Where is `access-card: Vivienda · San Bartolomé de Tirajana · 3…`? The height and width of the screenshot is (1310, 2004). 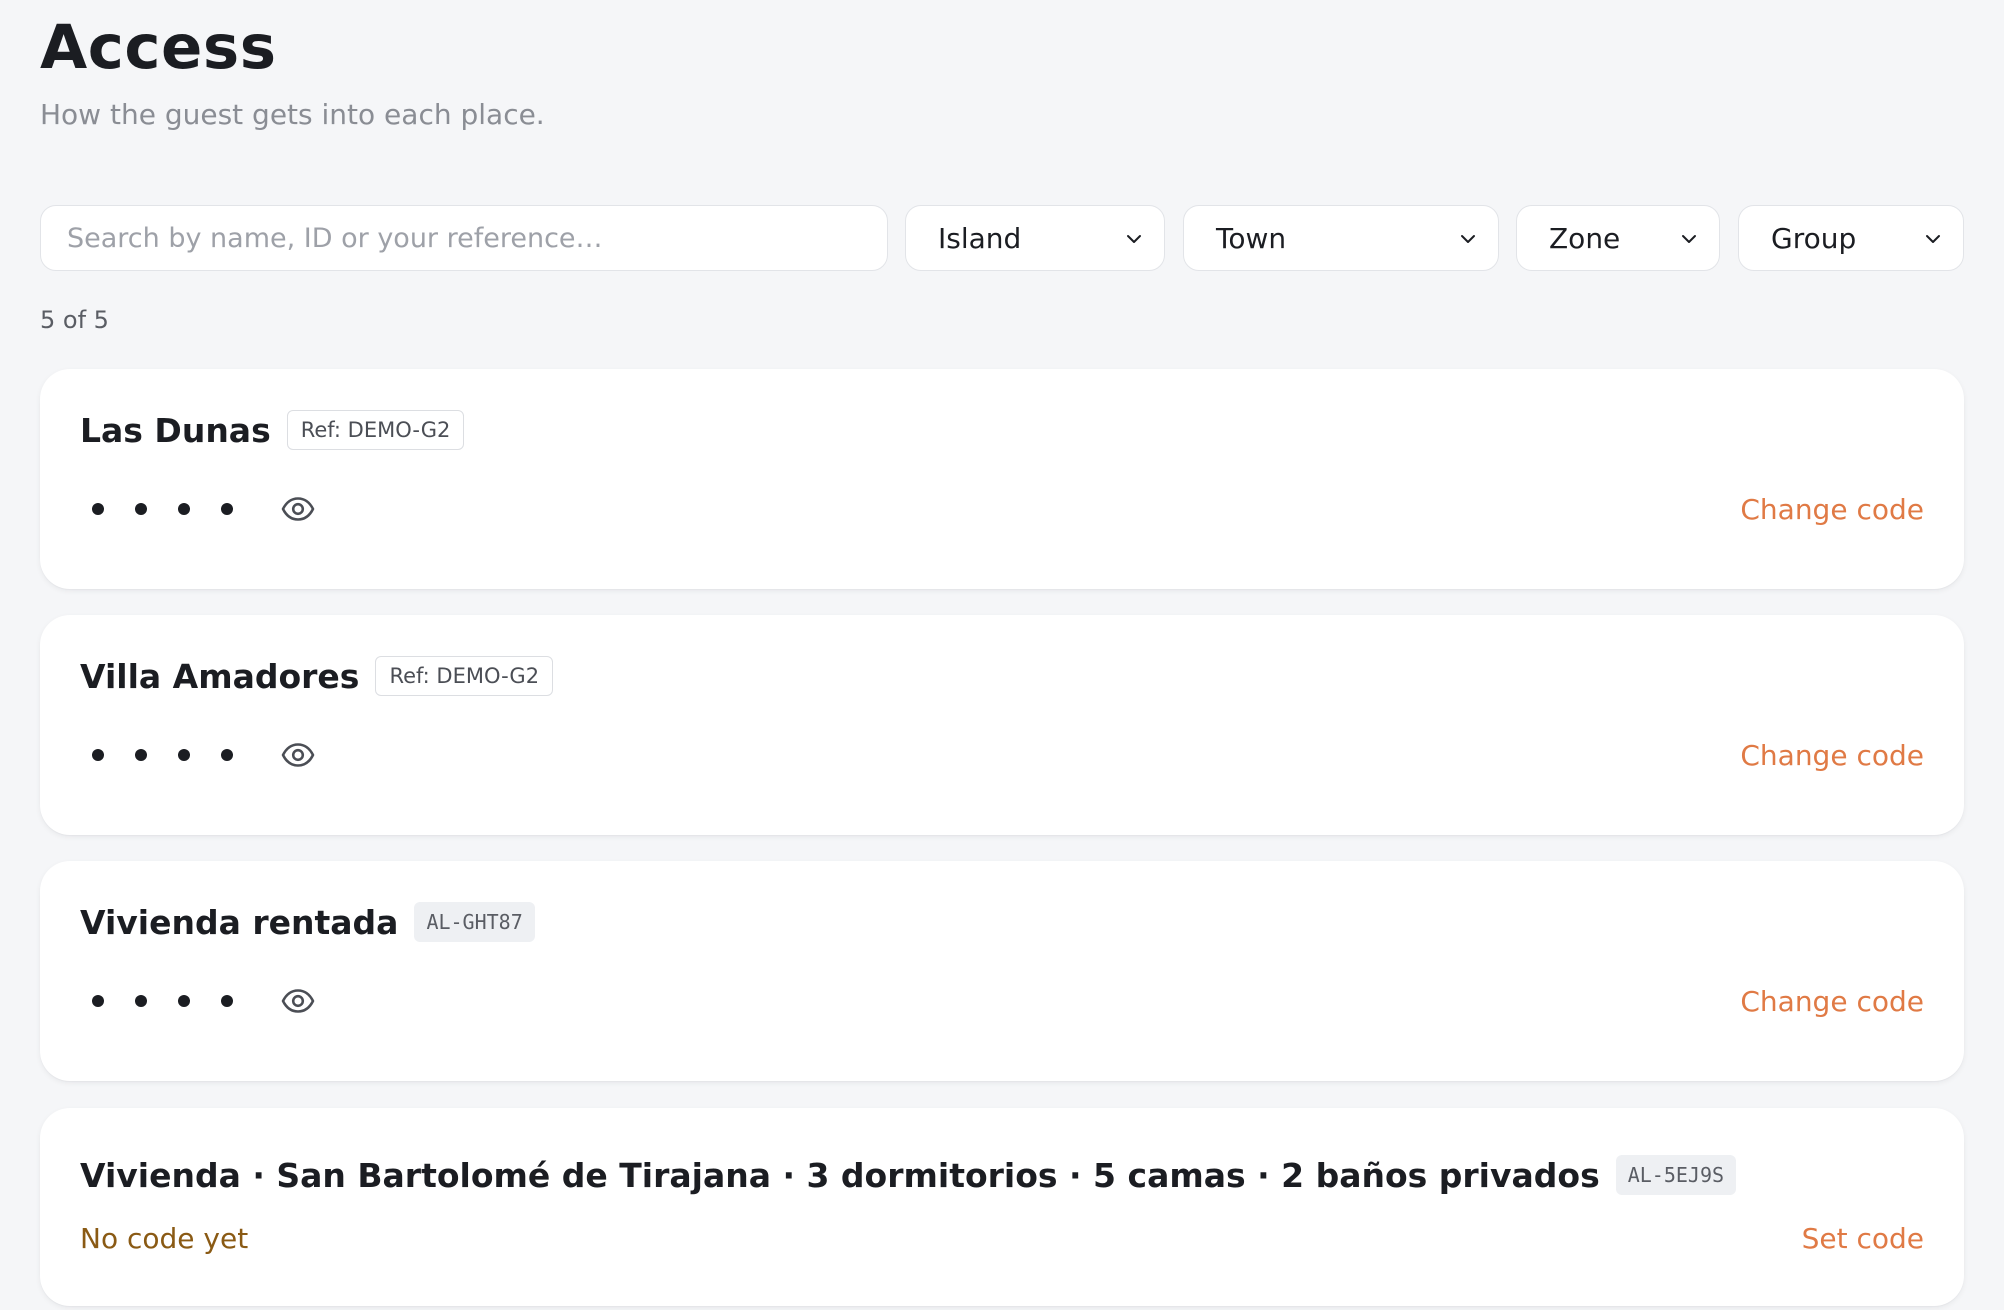
access-card: Vivienda · San Bartolomé de Tirajana · 3… is located at coordinates (1002, 1207).